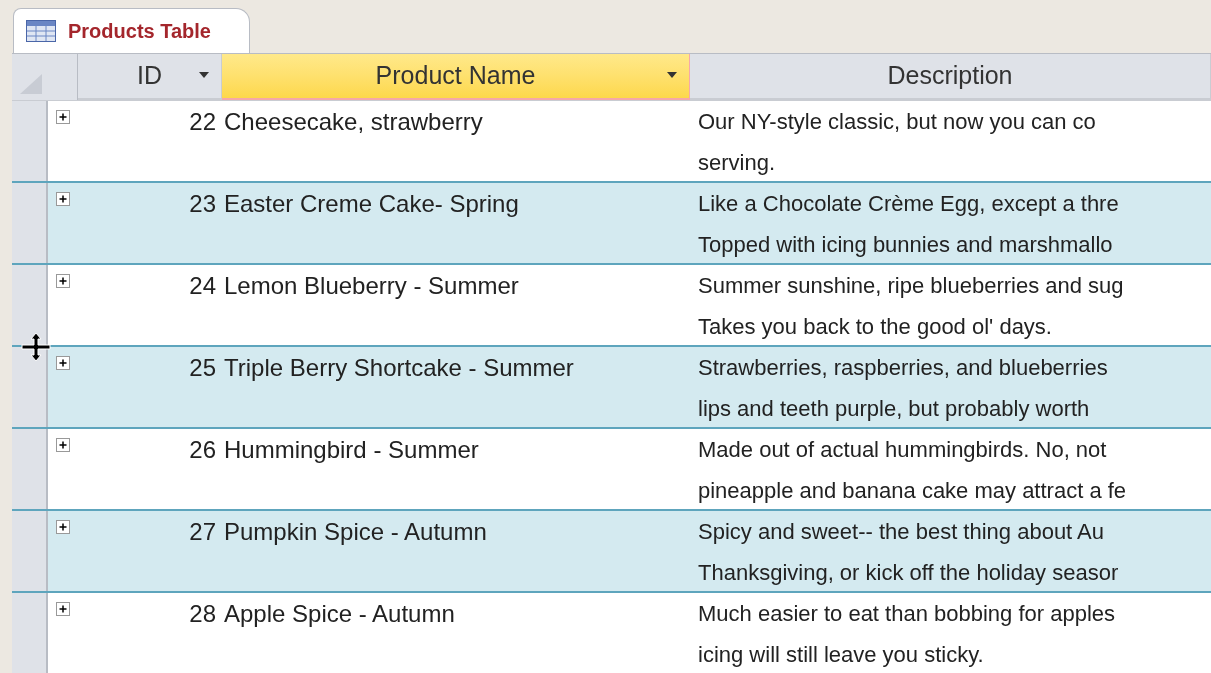 The height and width of the screenshot is (673, 1211). I want to click on row-selector, so click(30, 387).